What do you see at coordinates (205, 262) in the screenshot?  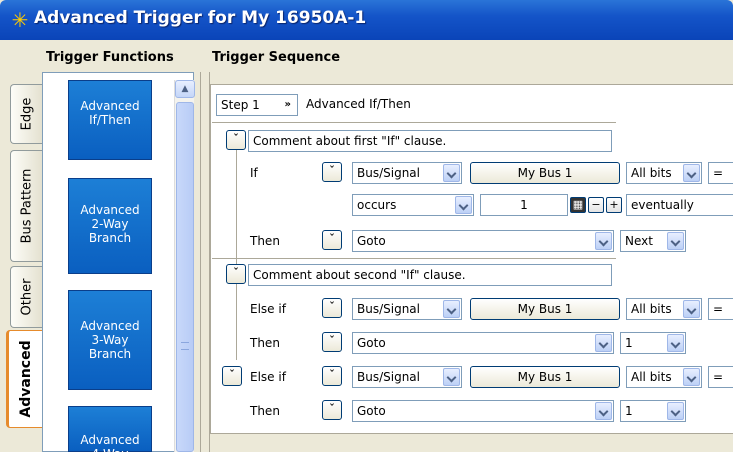 I see `pane-splitter` at bounding box center [205, 262].